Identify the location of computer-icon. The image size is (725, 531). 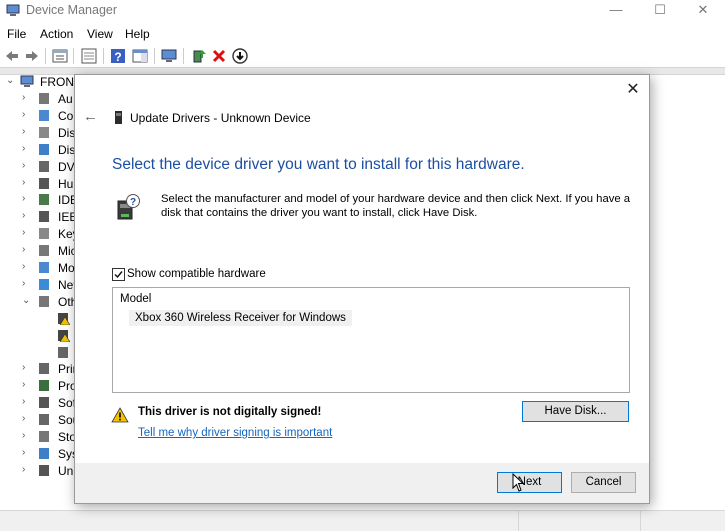
(44, 115).